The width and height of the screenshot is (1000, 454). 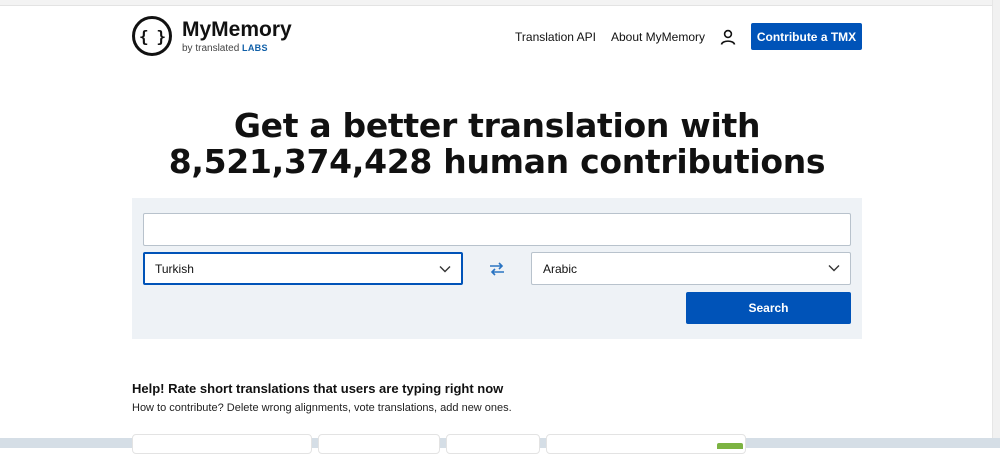 What do you see at coordinates (303, 268) in the screenshot?
I see `source-language-select: Turkish` at bounding box center [303, 268].